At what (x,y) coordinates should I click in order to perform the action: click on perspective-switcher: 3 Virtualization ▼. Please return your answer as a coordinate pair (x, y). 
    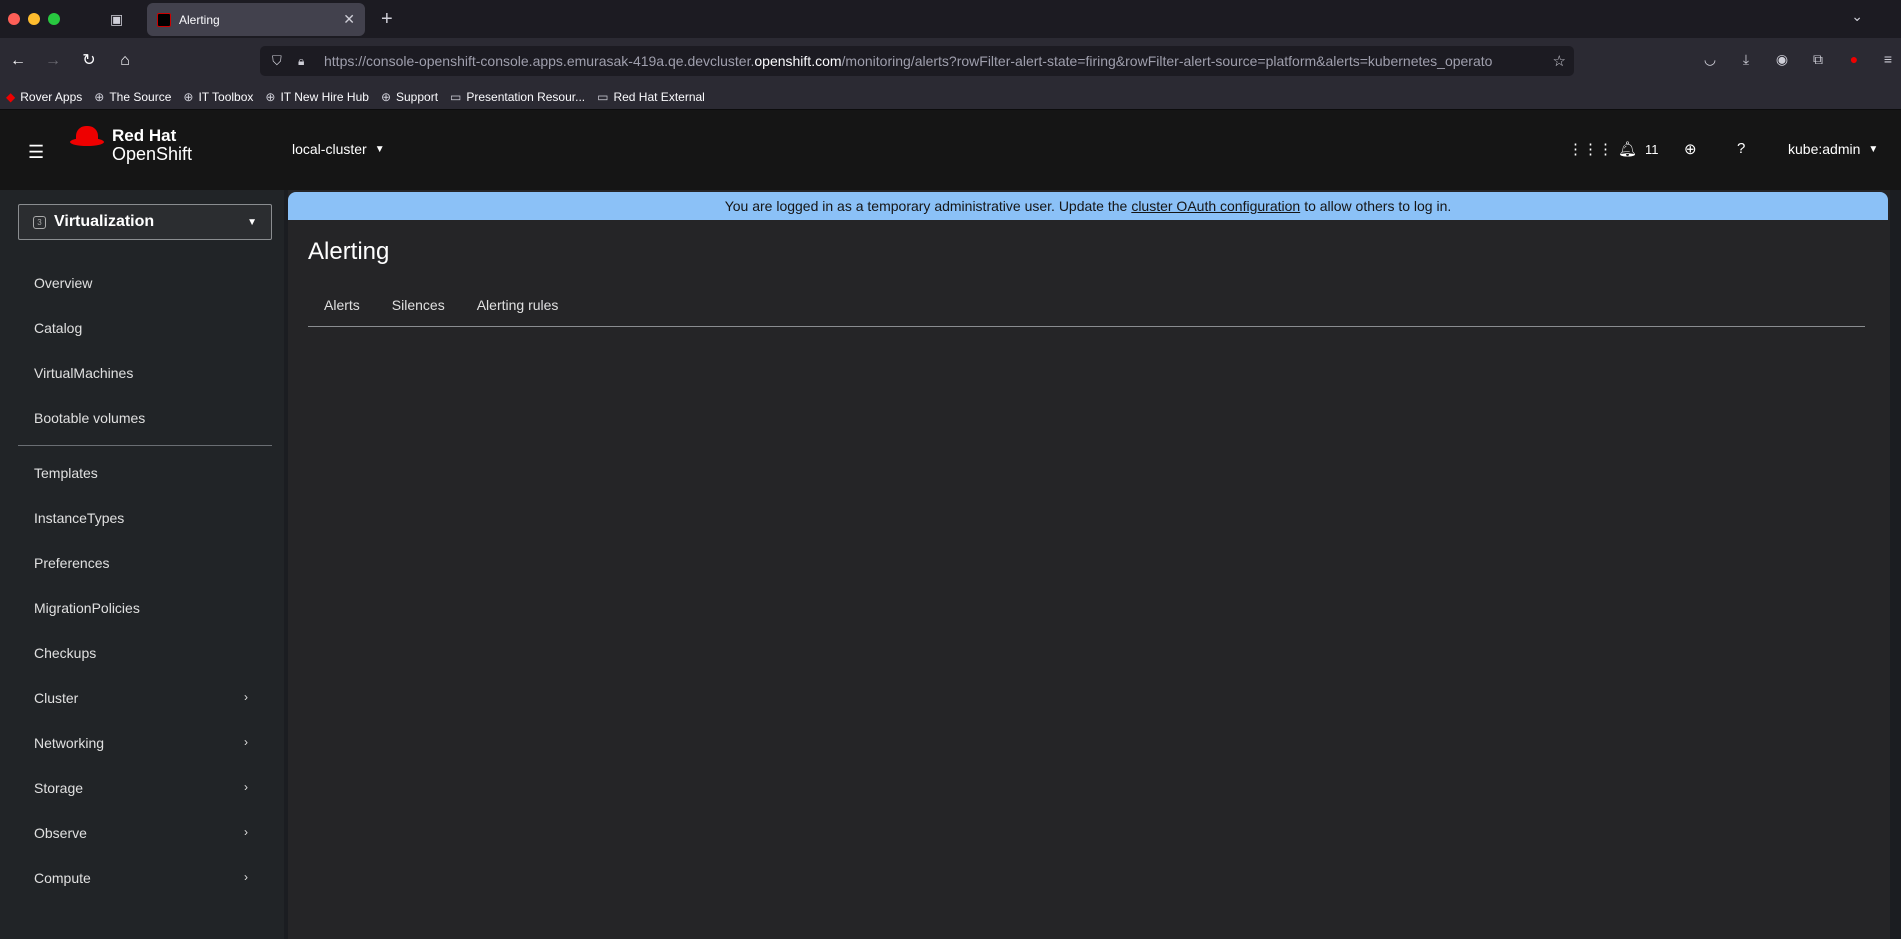
    Looking at the image, I should click on (145, 222).